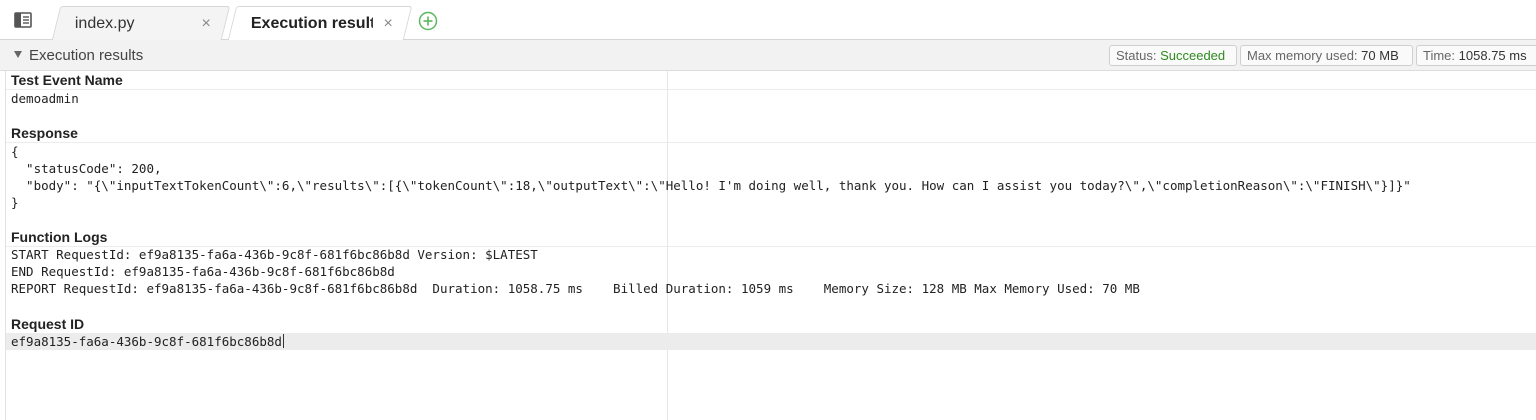 The width and height of the screenshot is (1536, 420). What do you see at coordinates (1302, 55) in the screenshot?
I see `memory-label: Max memory used:` at bounding box center [1302, 55].